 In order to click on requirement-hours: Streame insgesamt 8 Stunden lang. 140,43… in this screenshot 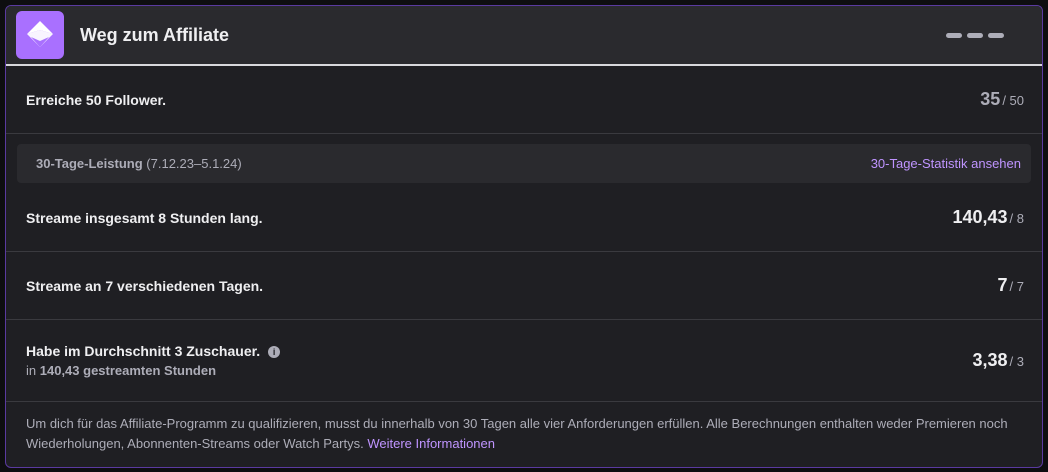, I will do `click(524, 218)`.